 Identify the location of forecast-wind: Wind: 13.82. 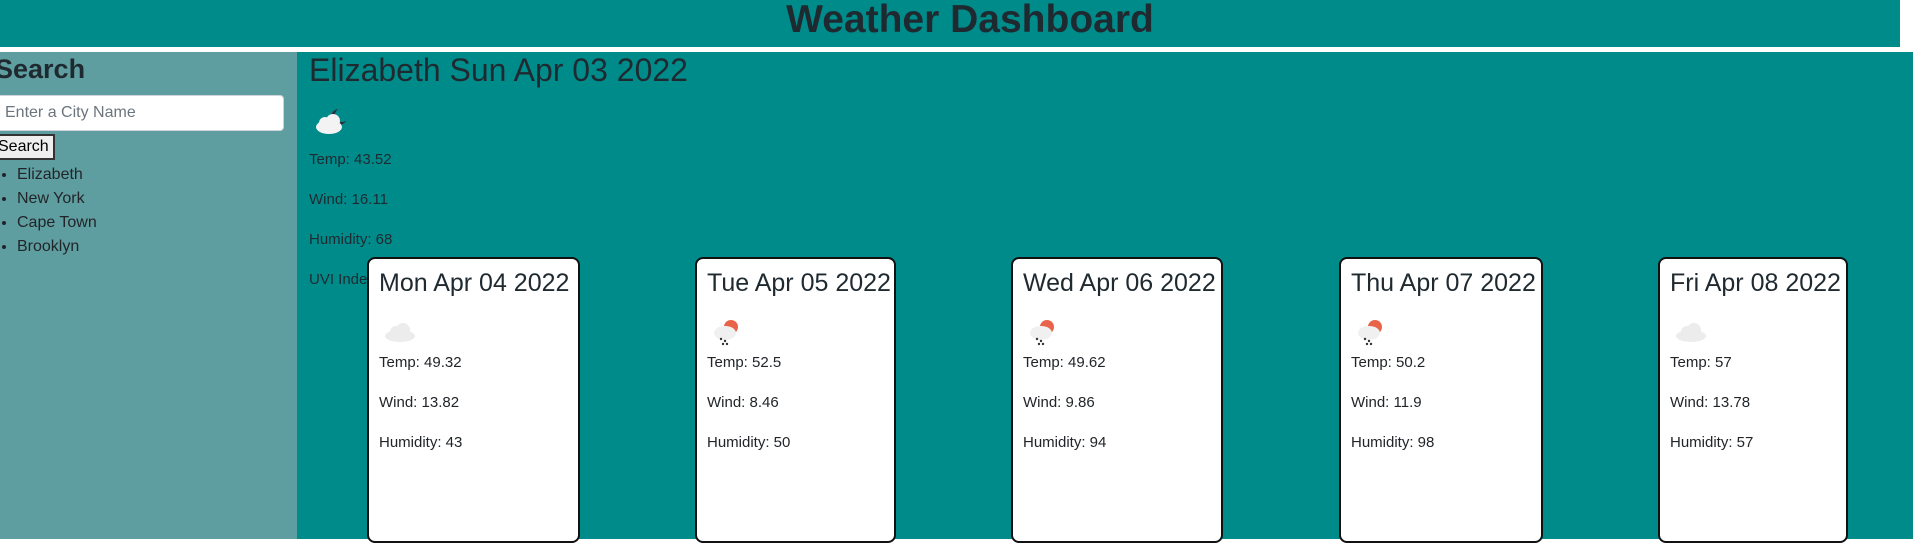
(419, 402).